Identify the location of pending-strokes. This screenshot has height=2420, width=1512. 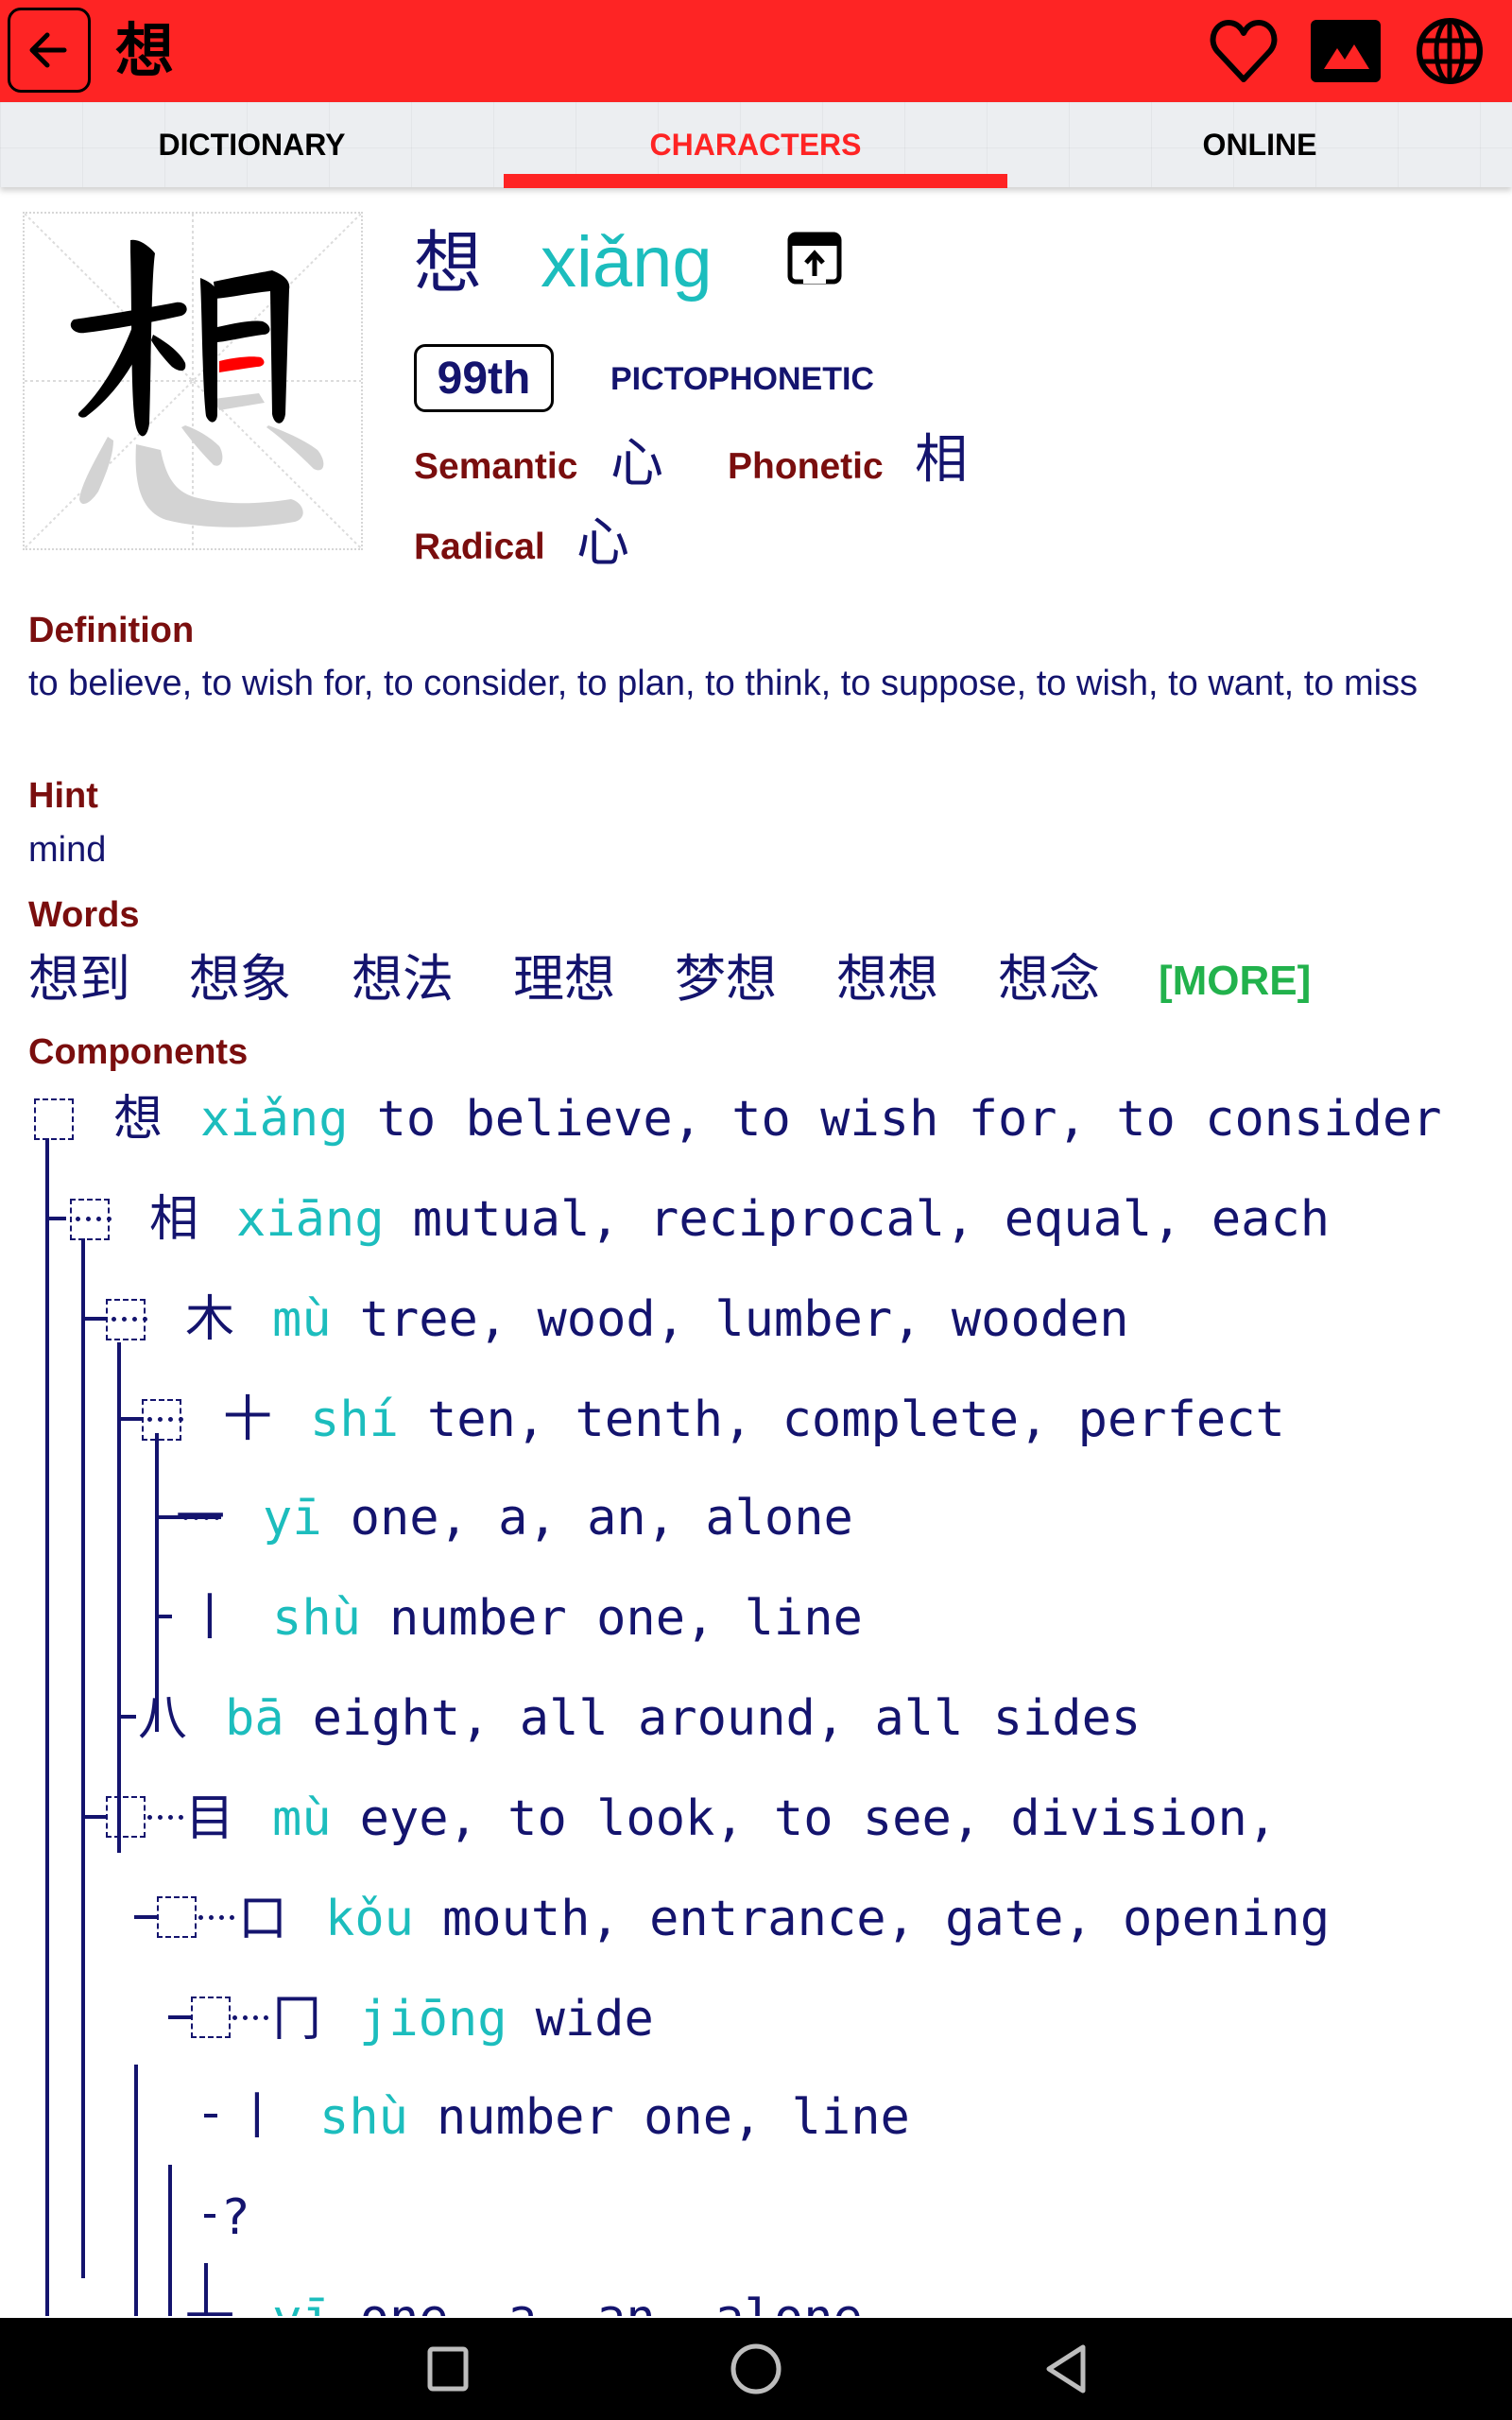
(201, 460).